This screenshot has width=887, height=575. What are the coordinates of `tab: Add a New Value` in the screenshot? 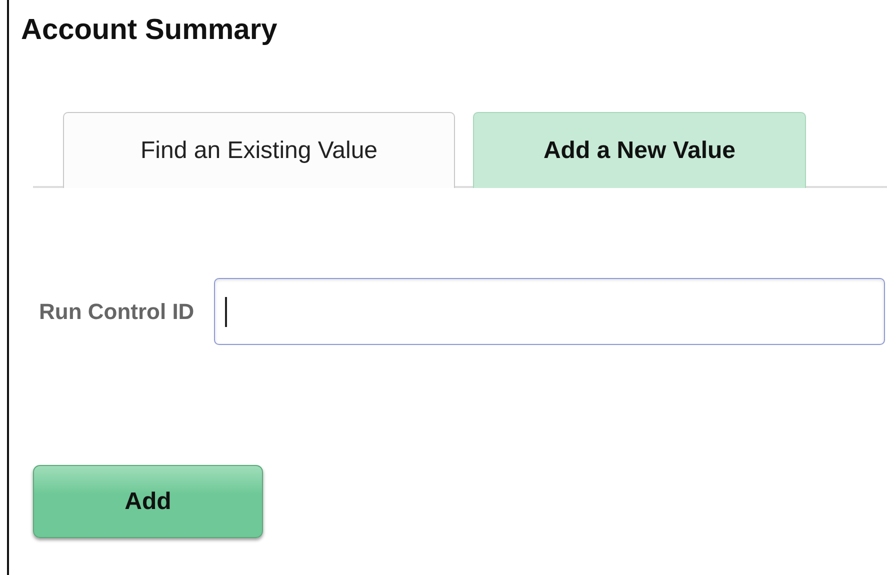 It's located at (639, 150).